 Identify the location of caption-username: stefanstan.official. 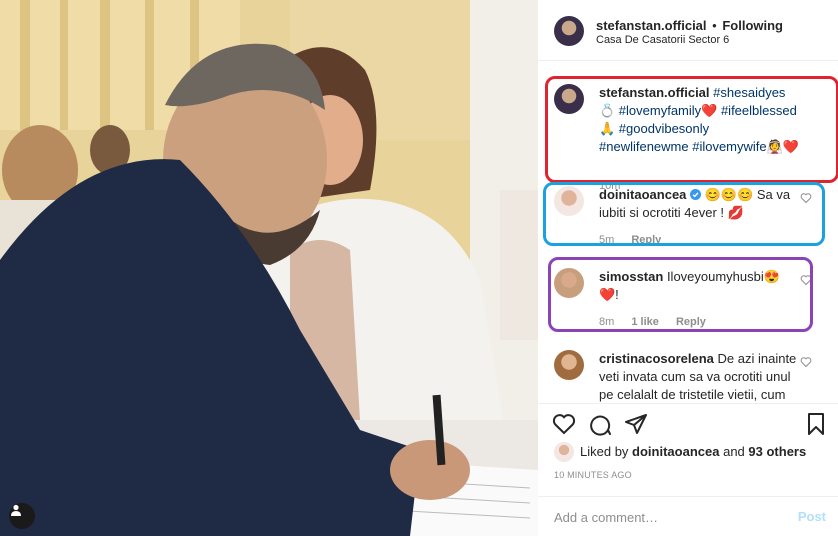
(654, 92).